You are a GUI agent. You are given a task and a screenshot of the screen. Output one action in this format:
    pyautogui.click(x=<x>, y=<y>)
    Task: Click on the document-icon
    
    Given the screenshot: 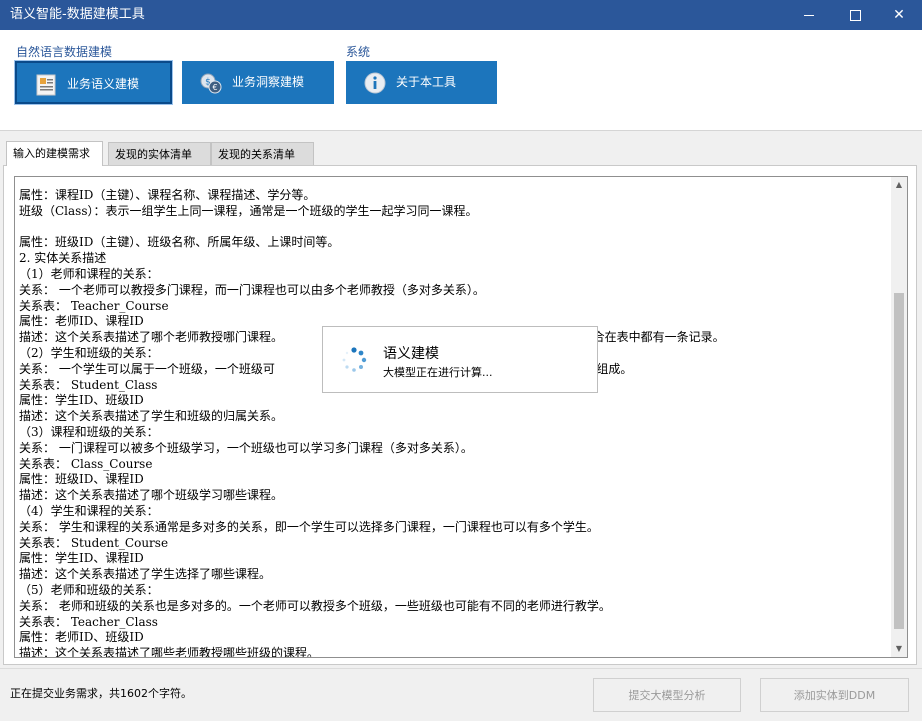 What is the action you would take?
    pyautogui.click(x=46, y=85)
    